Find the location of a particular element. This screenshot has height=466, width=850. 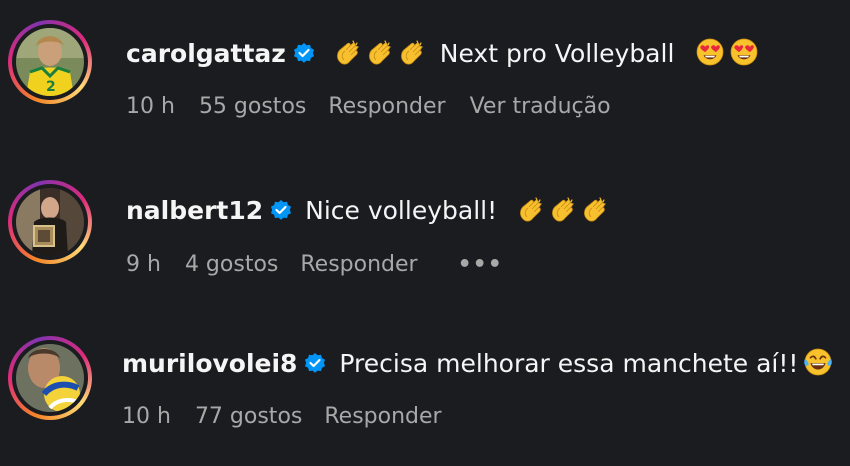

comment-line: nalbert12 Nice volleyball! is located at coordinates (366, 211).